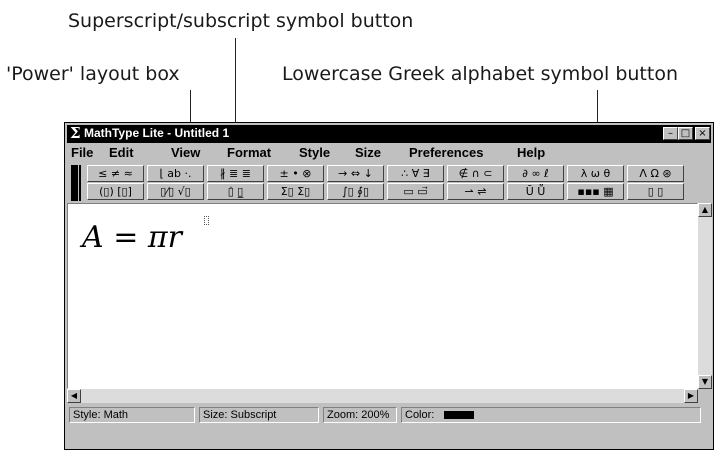  I want to click on vertical-scrollbar: ▲ ▼, so click(705, 296).